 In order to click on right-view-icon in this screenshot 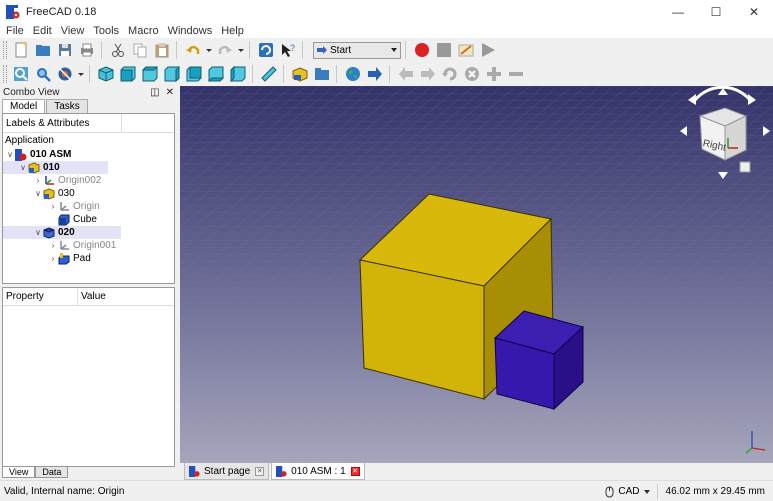, I will do `click(172, 74)`.